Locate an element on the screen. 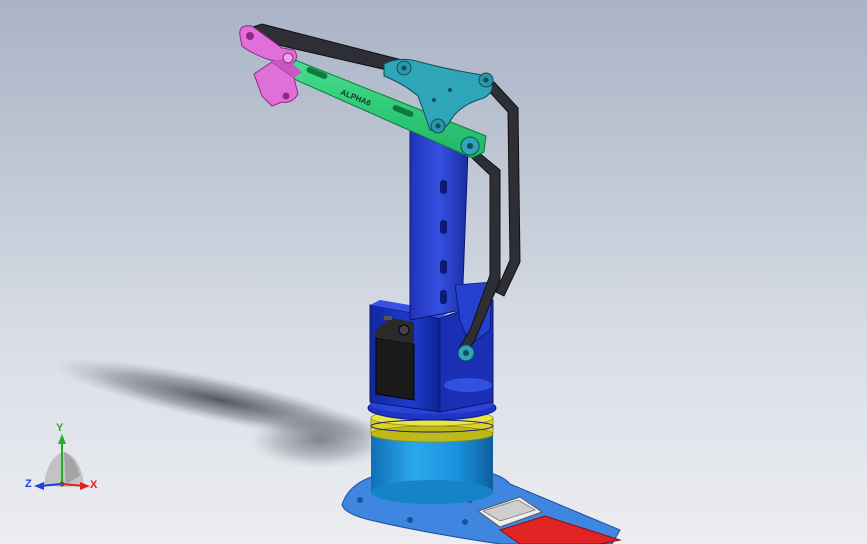 The width and height of the screenshot is (867, 544). servo-motor is located at coordinates (395, 358).